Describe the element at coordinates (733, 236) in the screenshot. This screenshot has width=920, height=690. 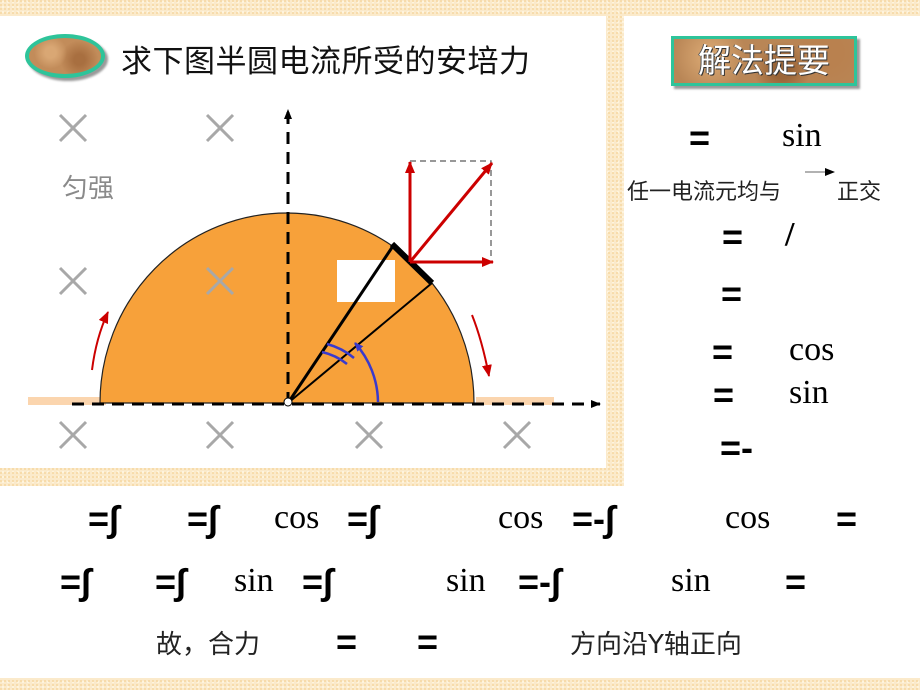
I see `eq-2: =` at that location.